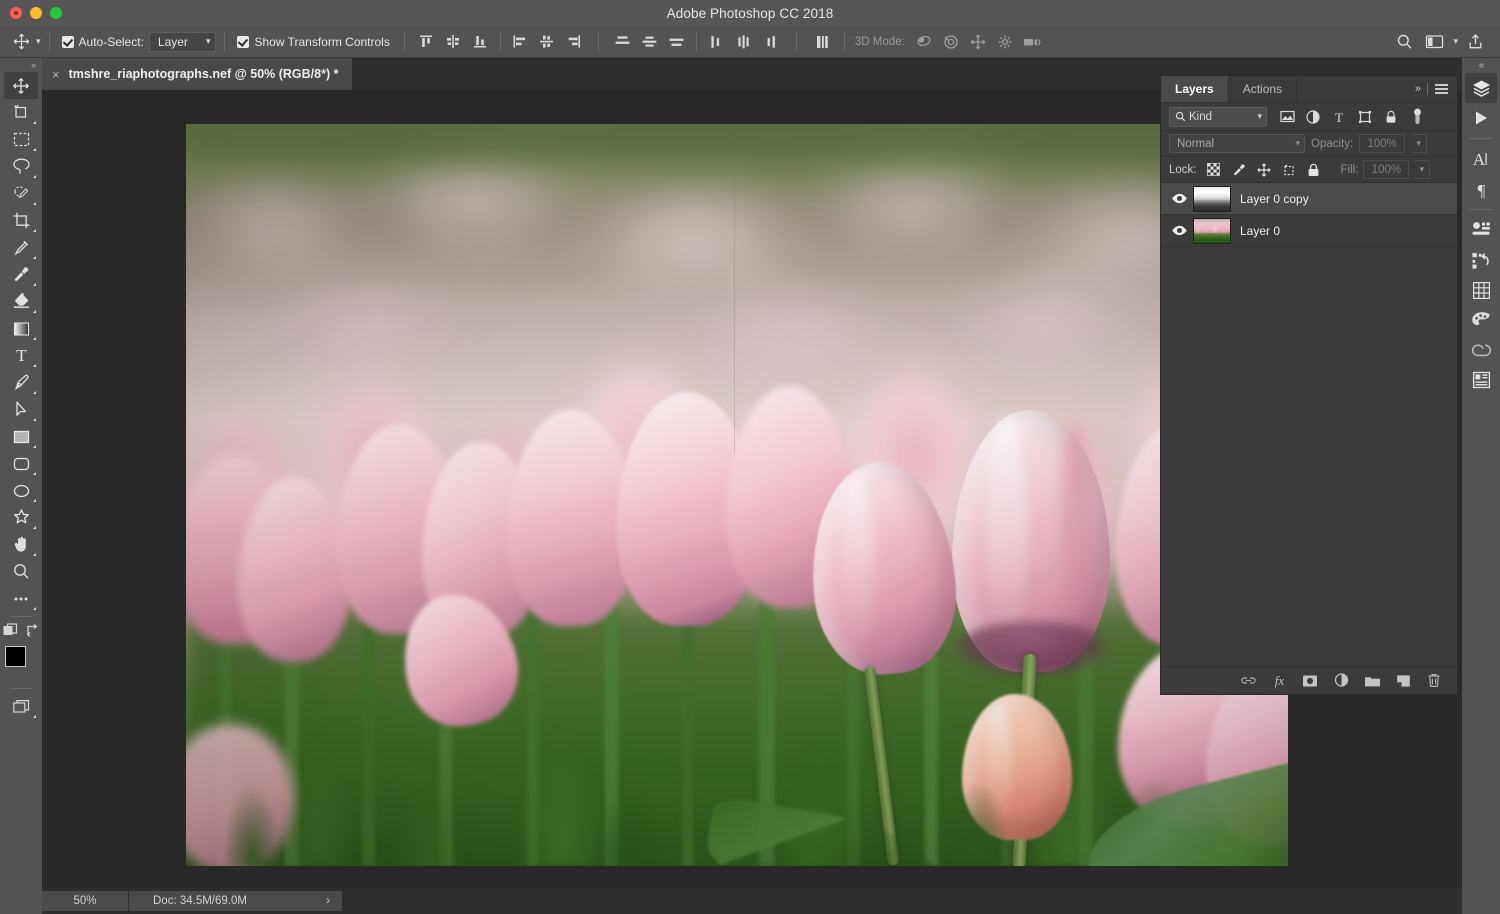 Image resolution: width=1500 pixels, height=914 pixels. I want to click on filter-shape-layers-icon, so click(1365, 117).